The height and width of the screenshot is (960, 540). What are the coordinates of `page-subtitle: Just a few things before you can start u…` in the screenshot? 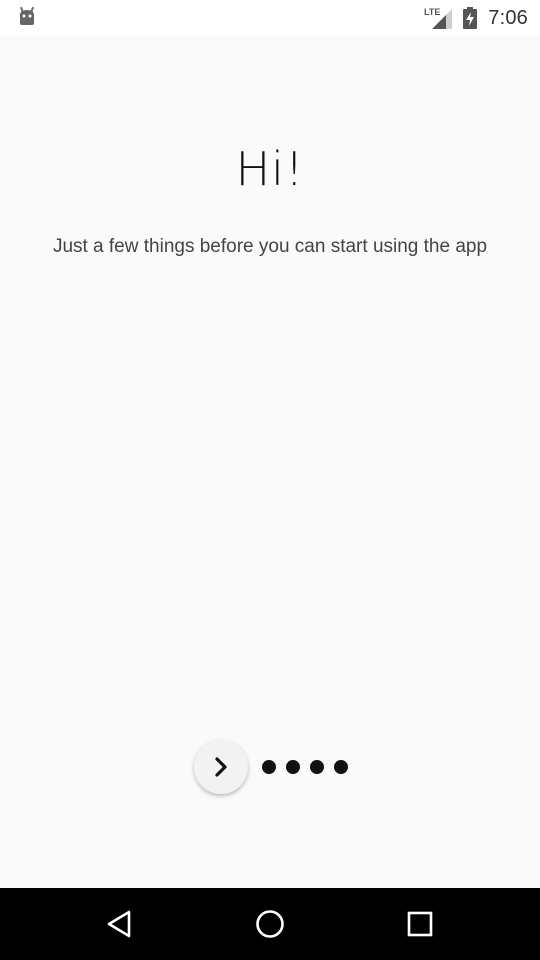 It's located at (270, 246).